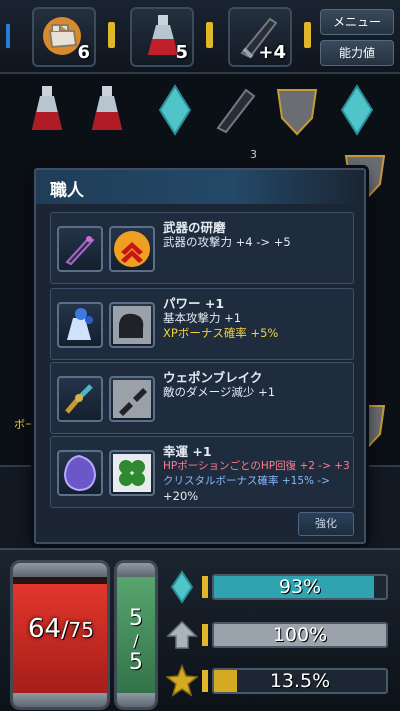 This screenshot has width=400, height=711. I want to click on option-description: 武器の研磨 武器の攻撃力 +4 -> +5, so click(257, 235).